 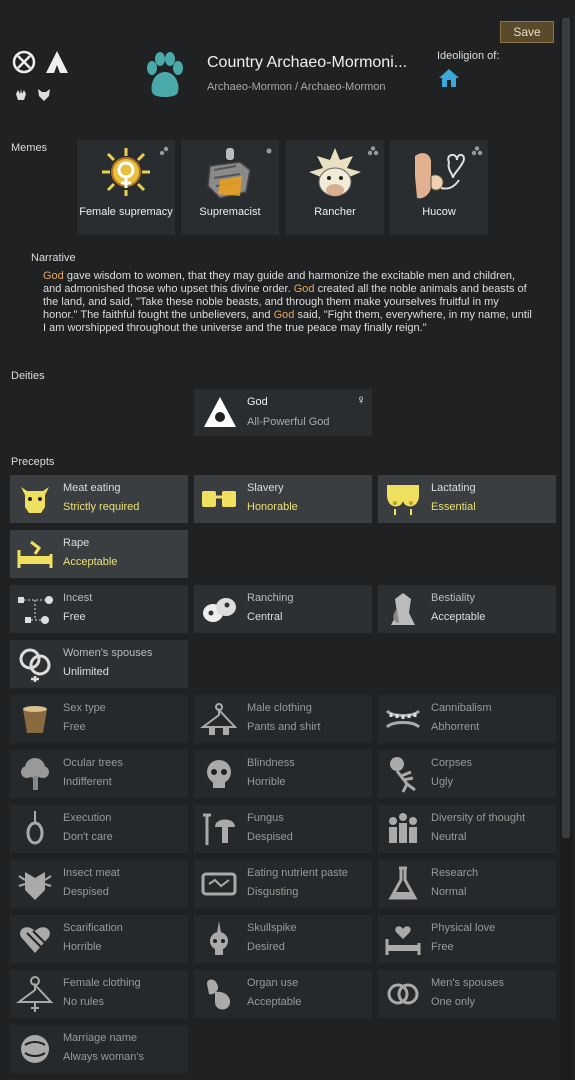 I want to click on precept-name: Bestiality, so click(x=453, y=598).